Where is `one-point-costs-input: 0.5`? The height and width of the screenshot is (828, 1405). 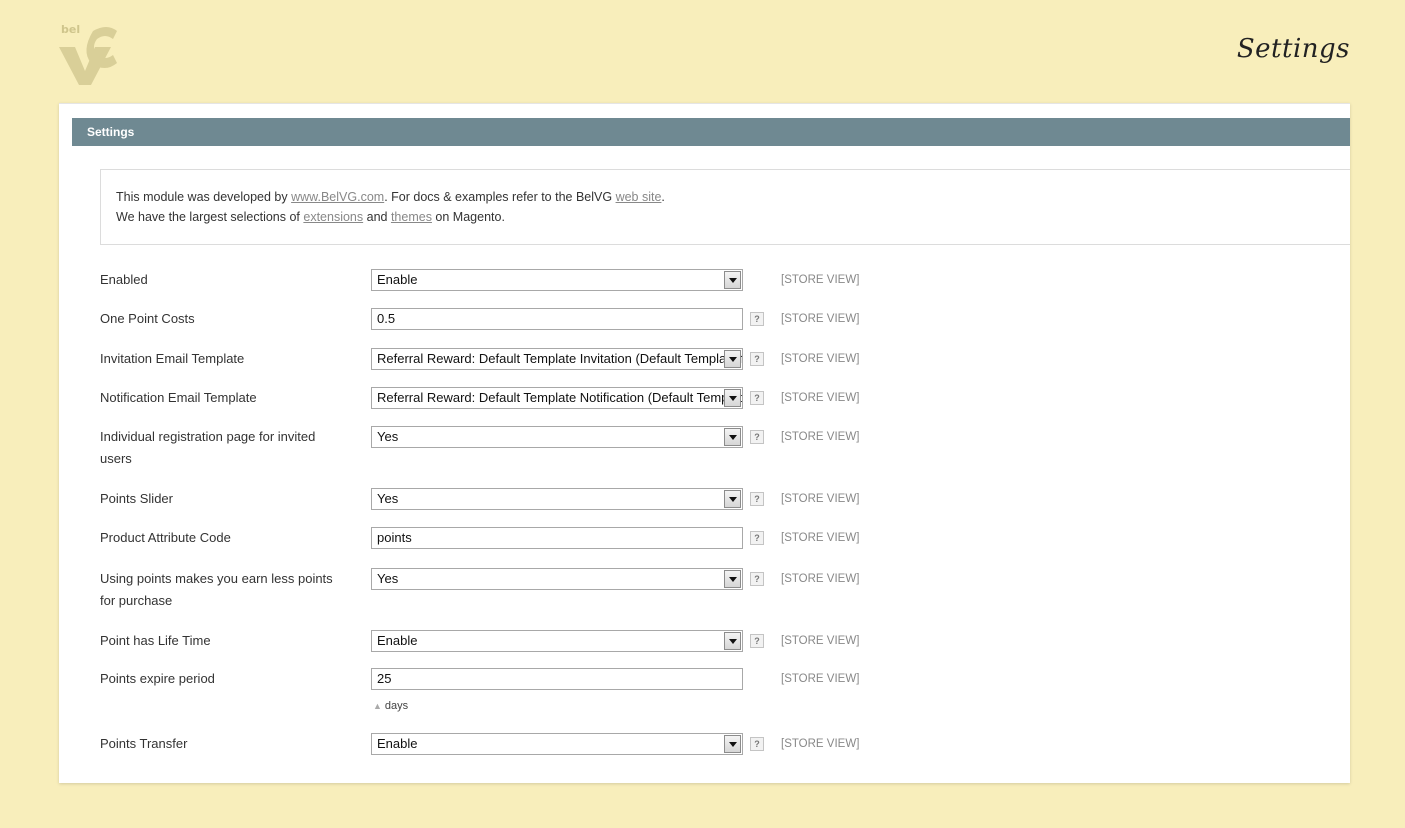 one-point-costs-input: 0.5 is located at coordinates (557, 319).